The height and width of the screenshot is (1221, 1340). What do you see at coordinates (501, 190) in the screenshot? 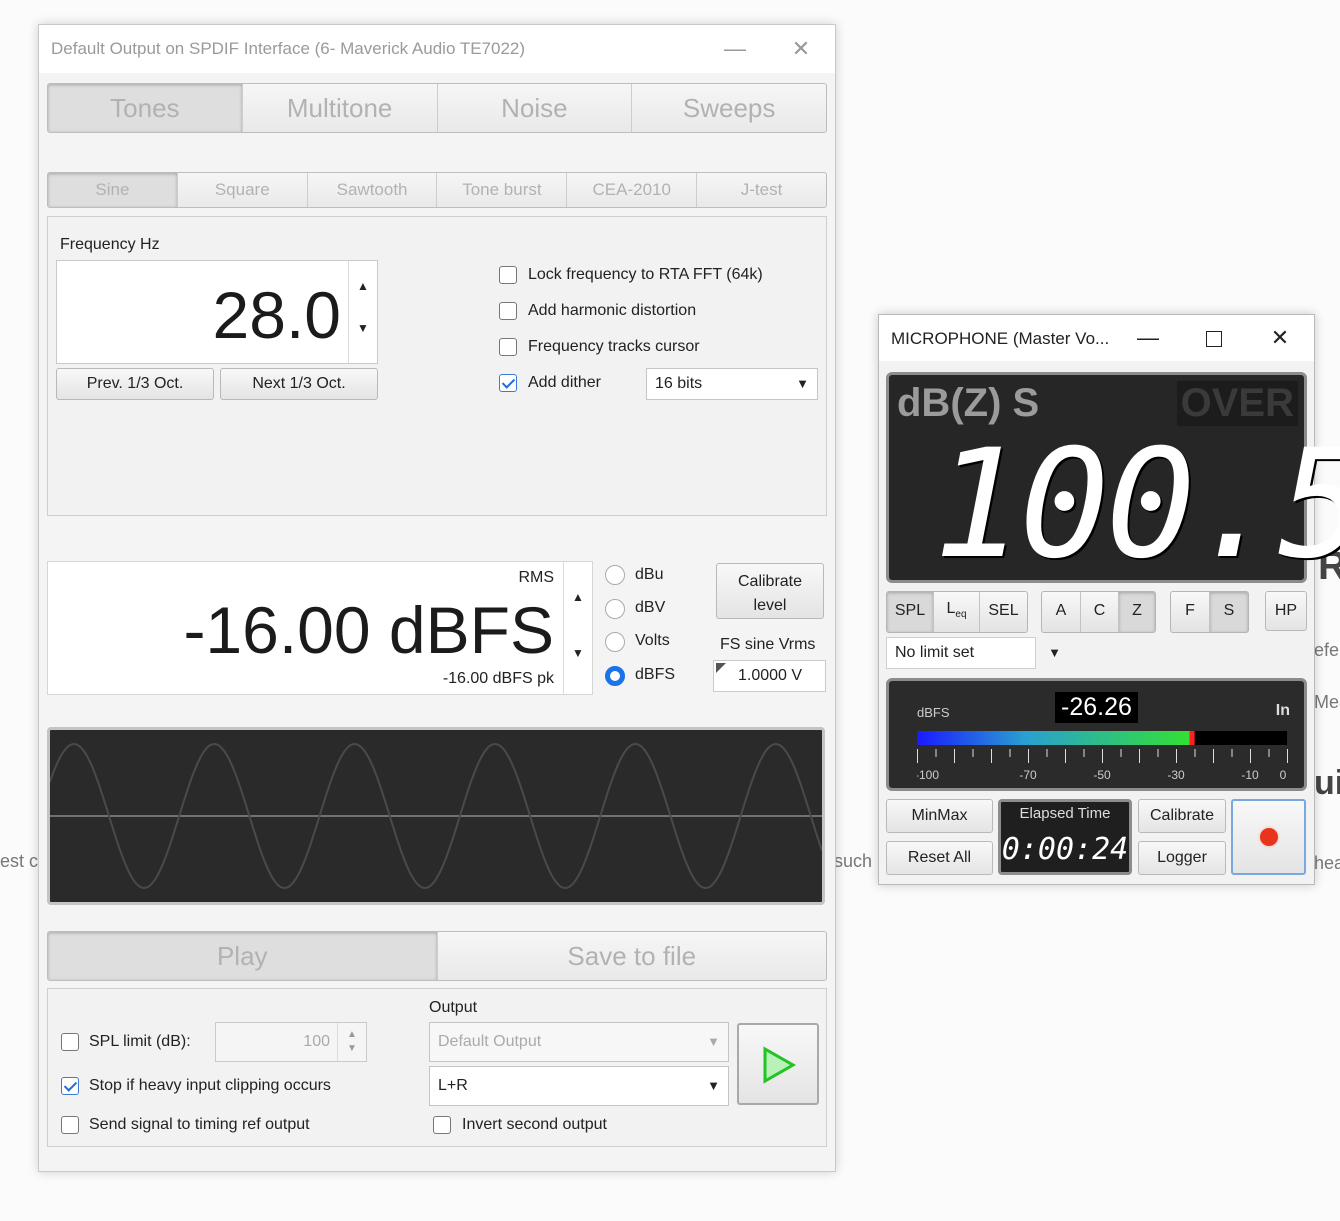
I see `tab-tone-burst: Tone burst` at bounding box center [501, 190].